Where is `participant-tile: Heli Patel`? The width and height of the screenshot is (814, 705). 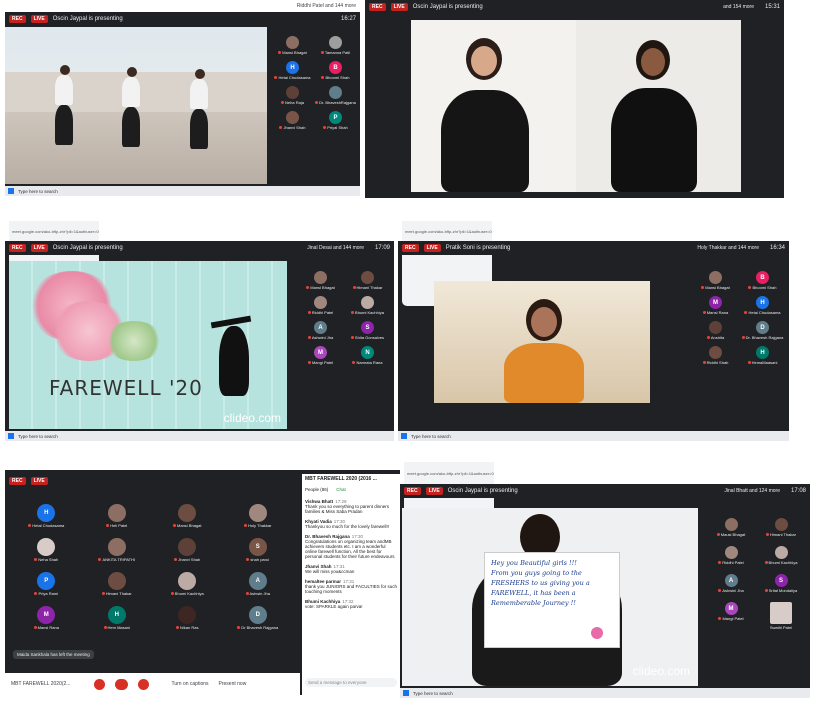
participant-tile: Heli Patel is located at coordinates (117, 516).